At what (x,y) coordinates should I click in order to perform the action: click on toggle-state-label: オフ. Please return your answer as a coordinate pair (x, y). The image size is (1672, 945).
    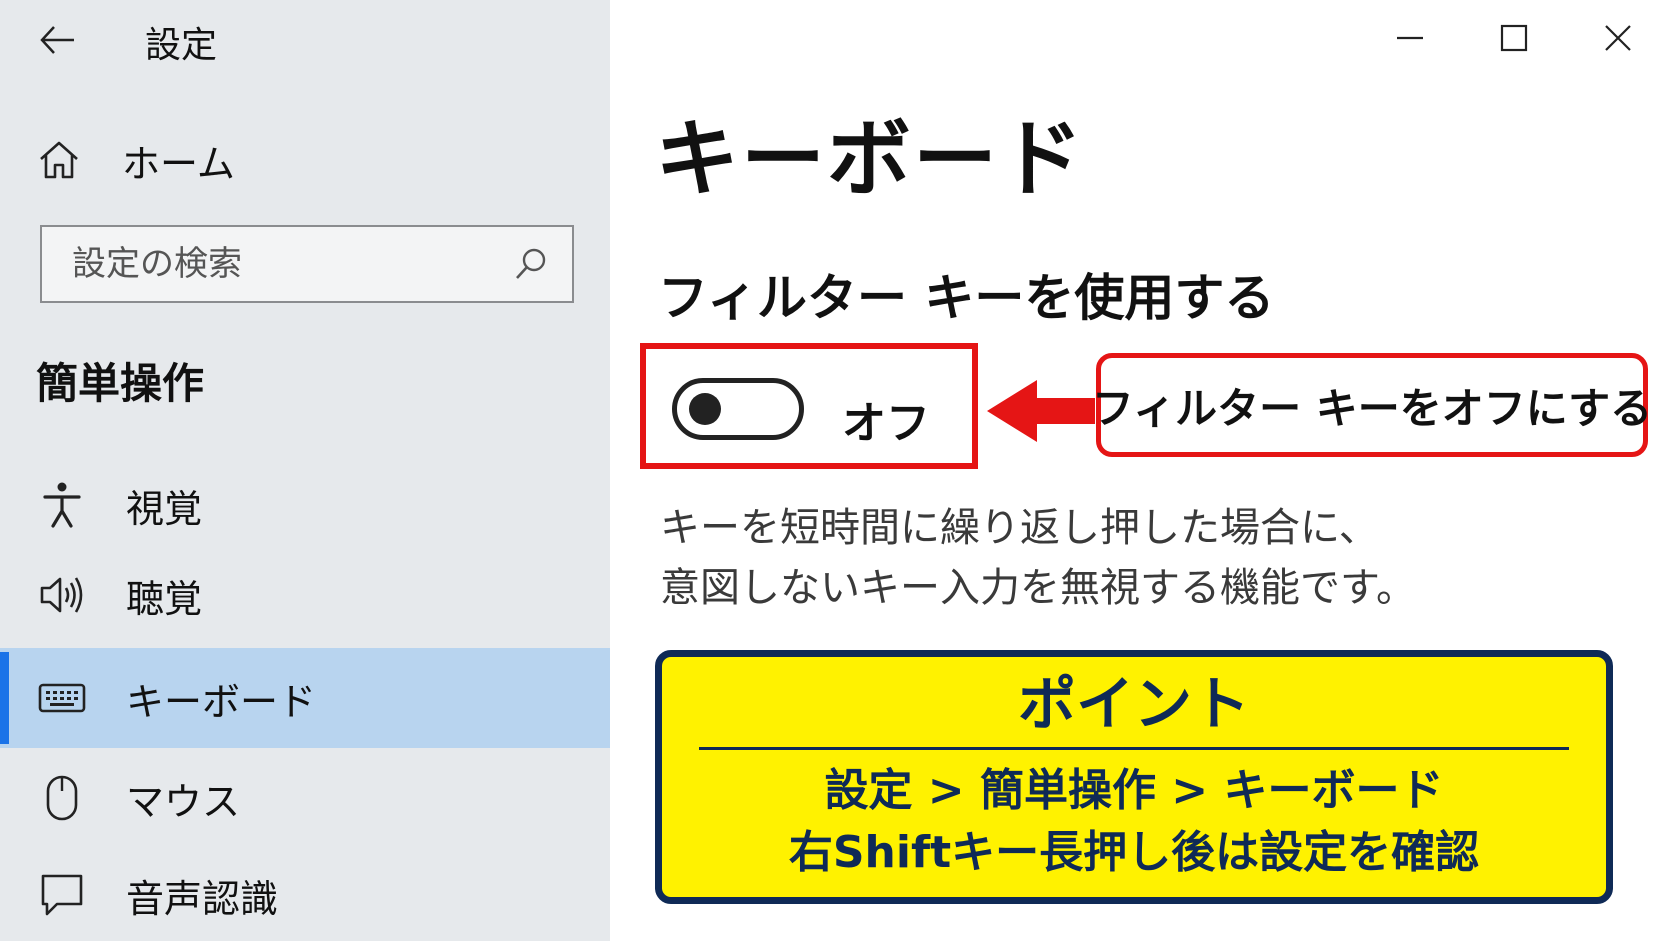
    Looking at the image, I should click on (886, 423).